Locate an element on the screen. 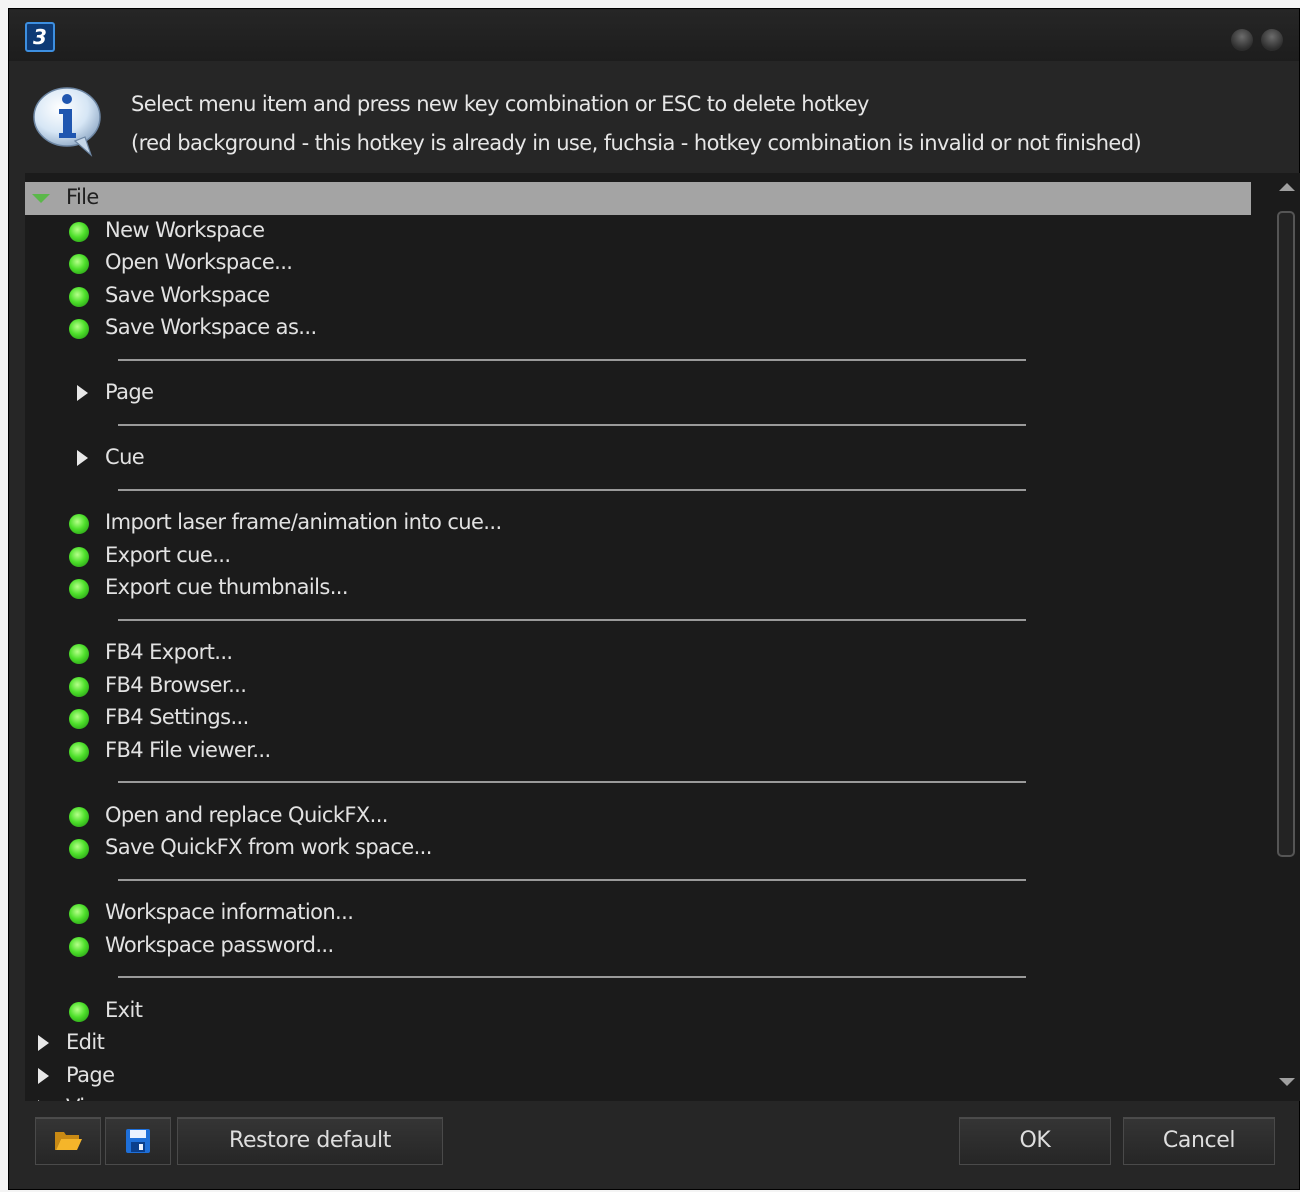  tree-submenu-label: Cue is located at coordinates (125, 457).